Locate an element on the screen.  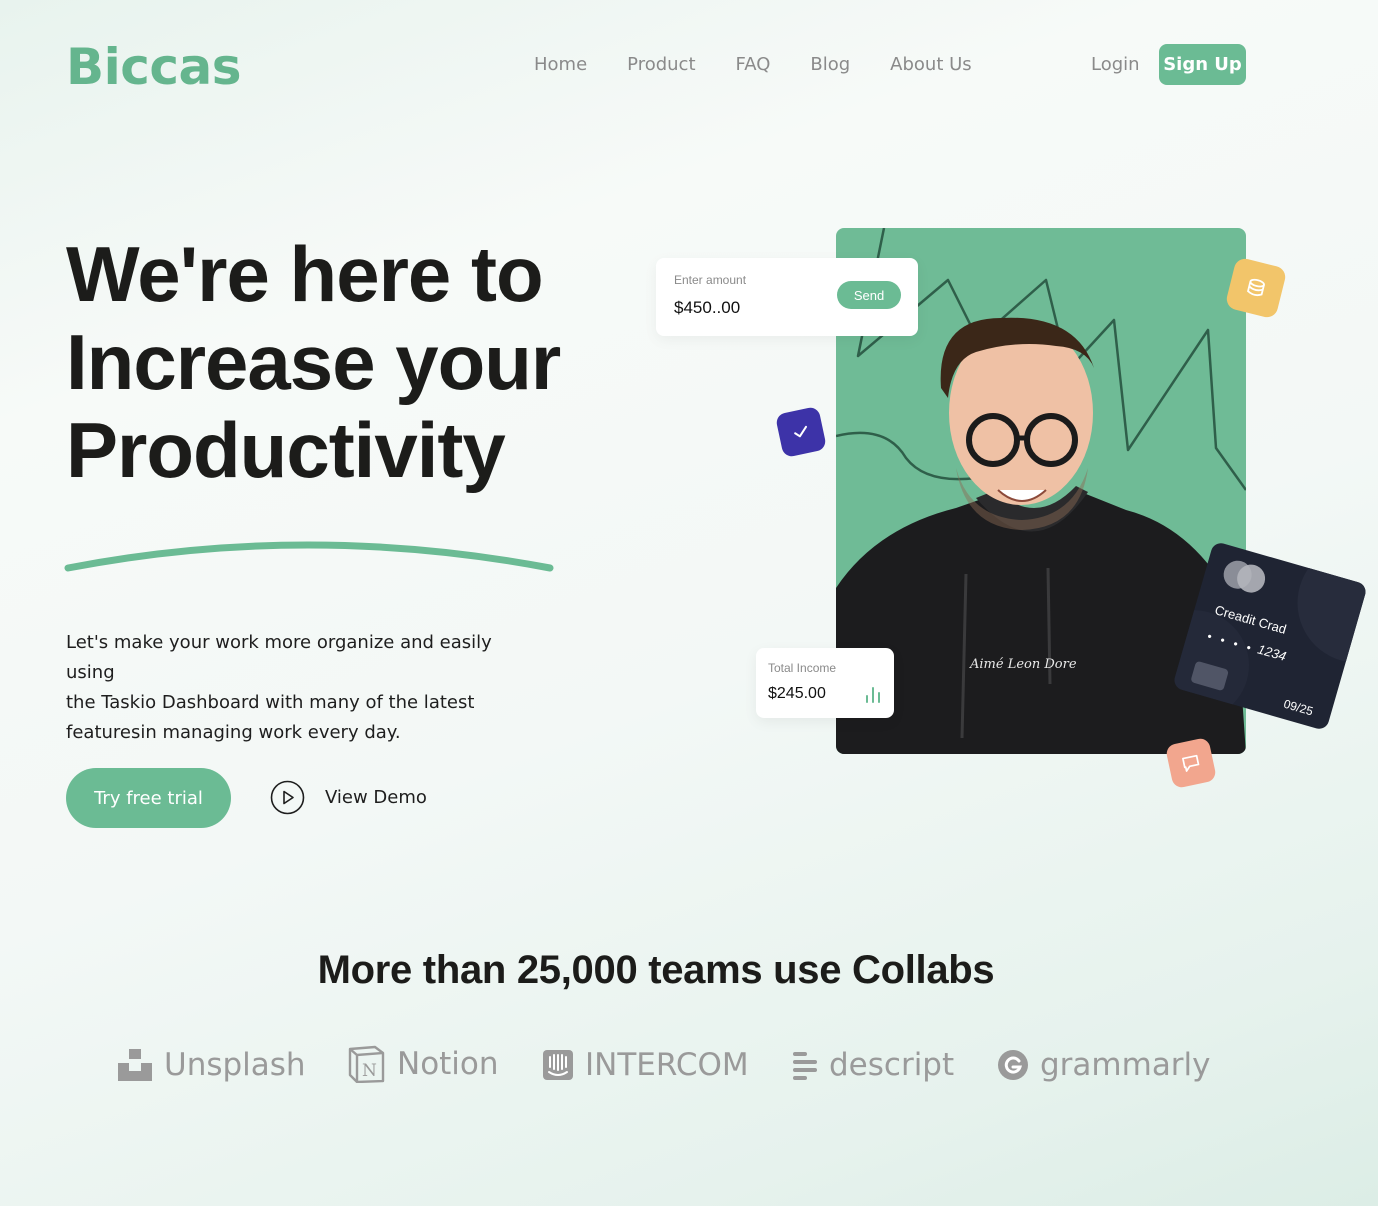
income-value: $245.00 is located at coordinates (797, 693).